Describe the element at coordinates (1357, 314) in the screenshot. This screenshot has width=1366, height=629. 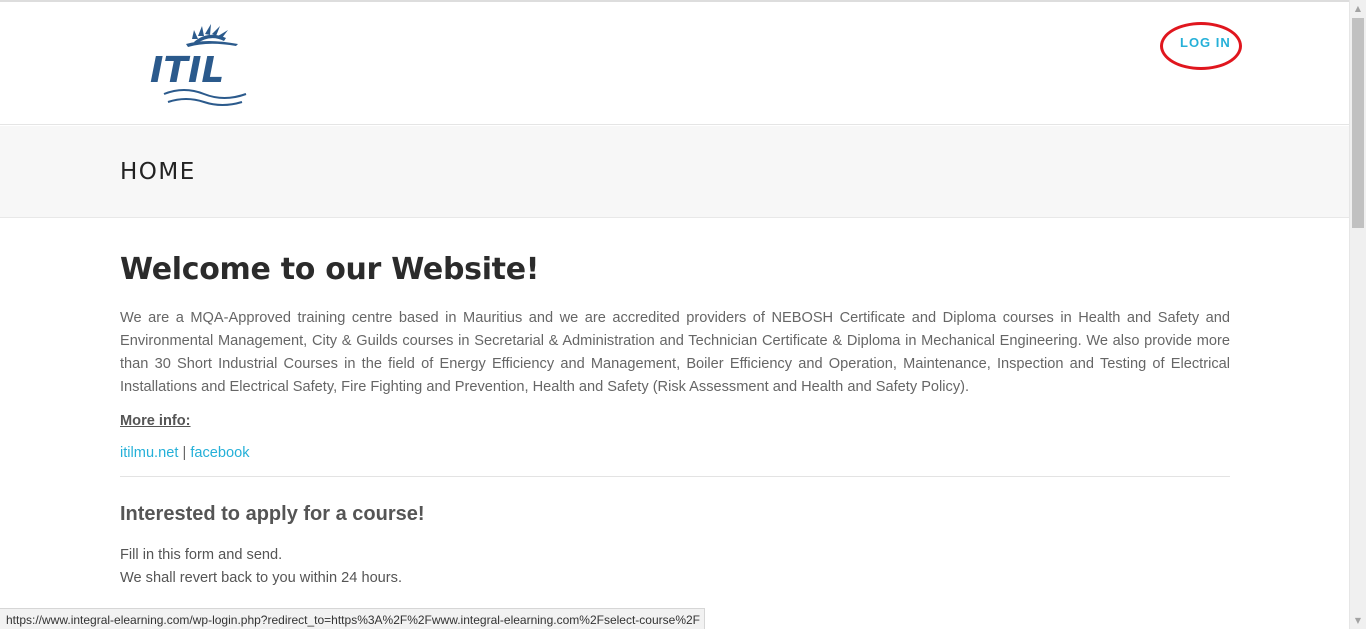
I see `vertical-scrollbar: ▲ ▼` at that location.